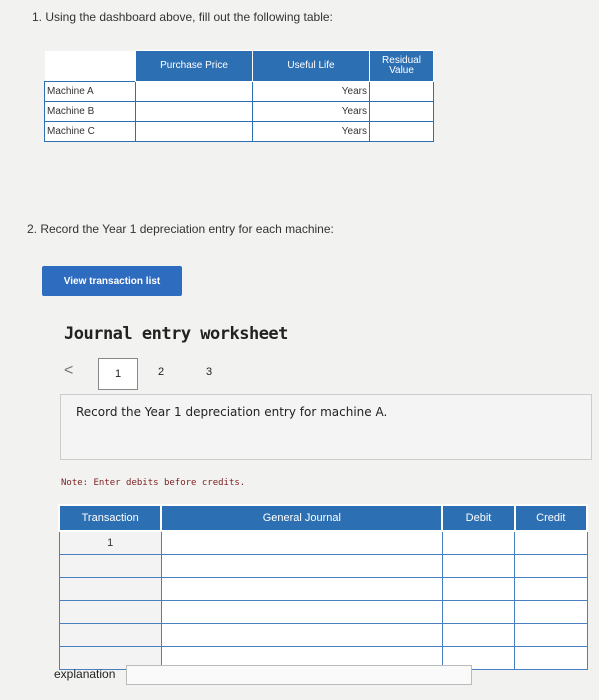 This screenshot has height=700, width=599. Describe the element at coordinates (478, 518) in the screenshot. I see `header-debit: Debit` at that location.